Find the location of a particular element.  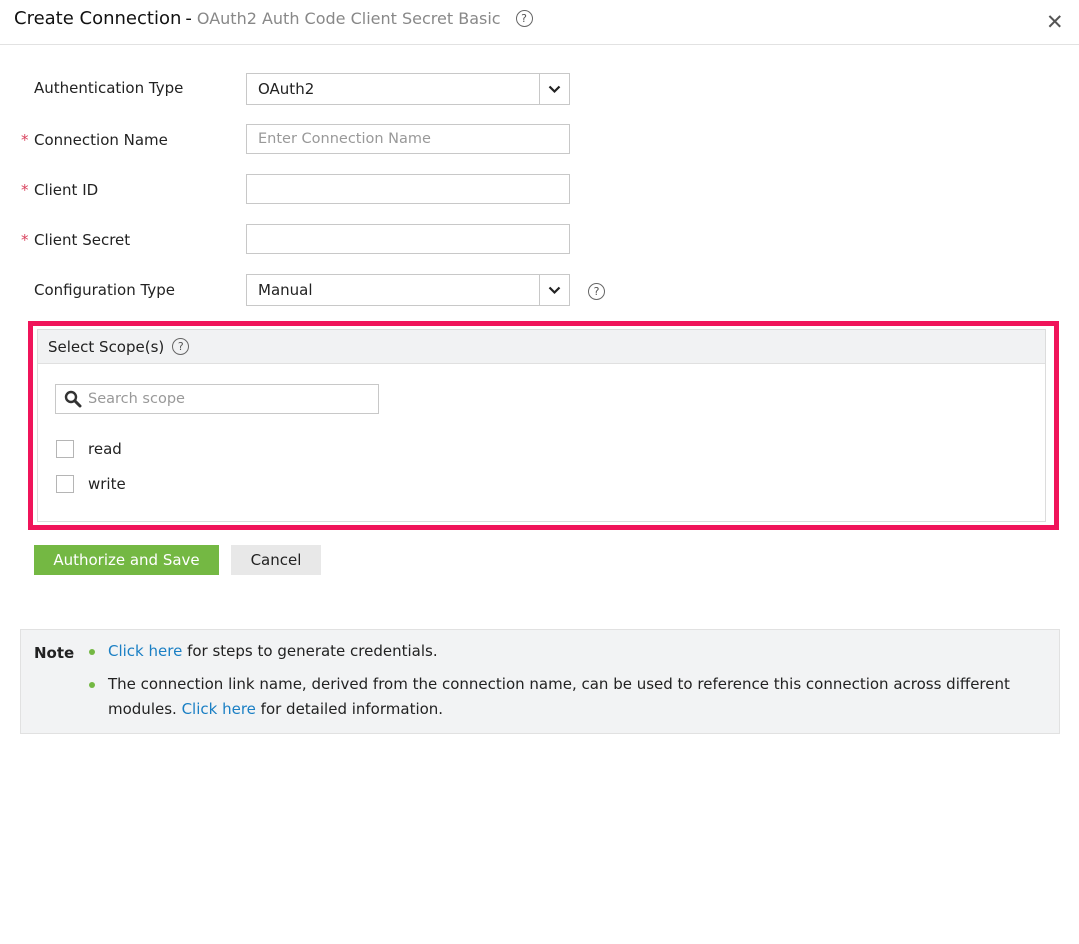

scope-option: read is located at coordinates (89, 449).